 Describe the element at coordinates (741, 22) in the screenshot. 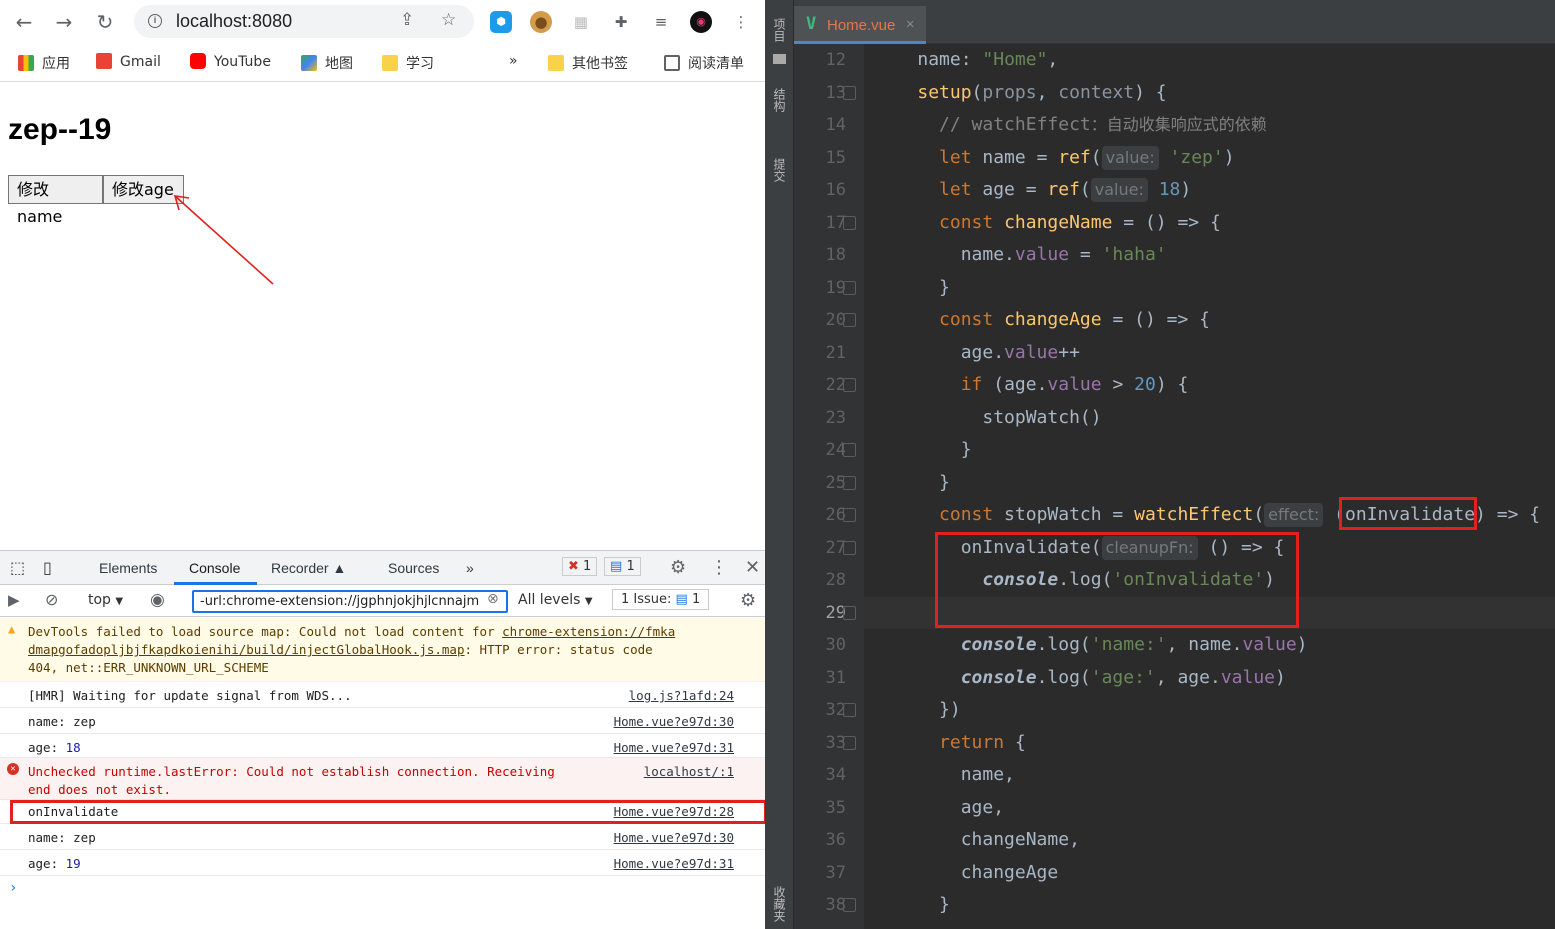

I see `menu-dots-icon: ⋮` at that location.